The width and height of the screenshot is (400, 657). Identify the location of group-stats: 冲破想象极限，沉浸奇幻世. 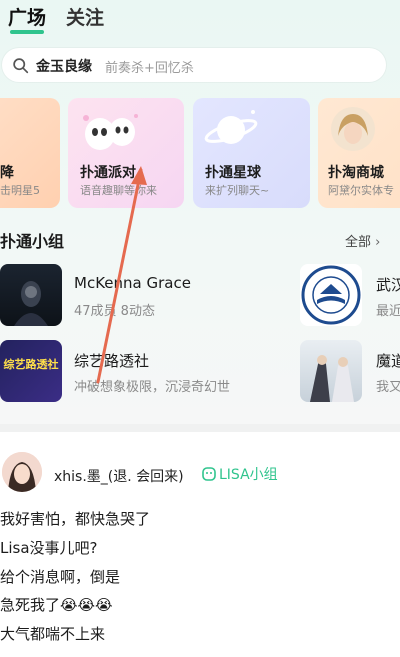
(152, 387).